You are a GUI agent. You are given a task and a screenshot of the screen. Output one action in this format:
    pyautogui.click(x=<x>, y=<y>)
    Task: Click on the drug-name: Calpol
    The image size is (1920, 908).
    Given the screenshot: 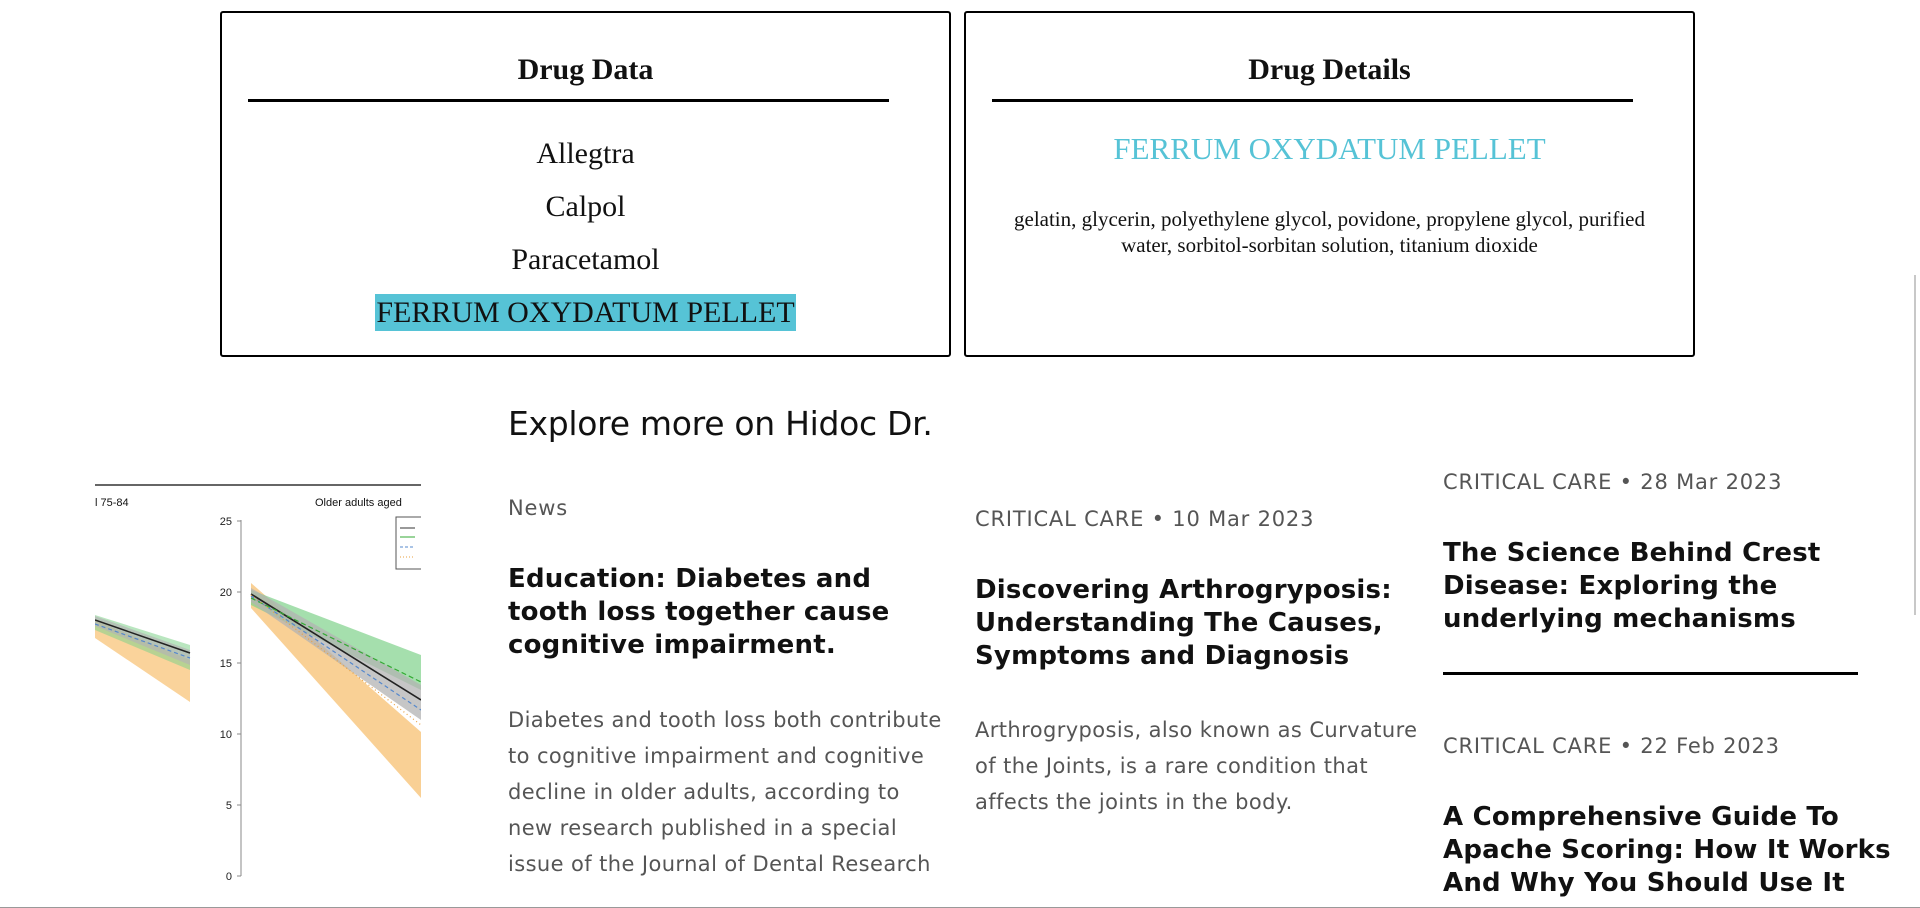 What is the action you would take?
    pyautogui.click(x=586, y=206)
    